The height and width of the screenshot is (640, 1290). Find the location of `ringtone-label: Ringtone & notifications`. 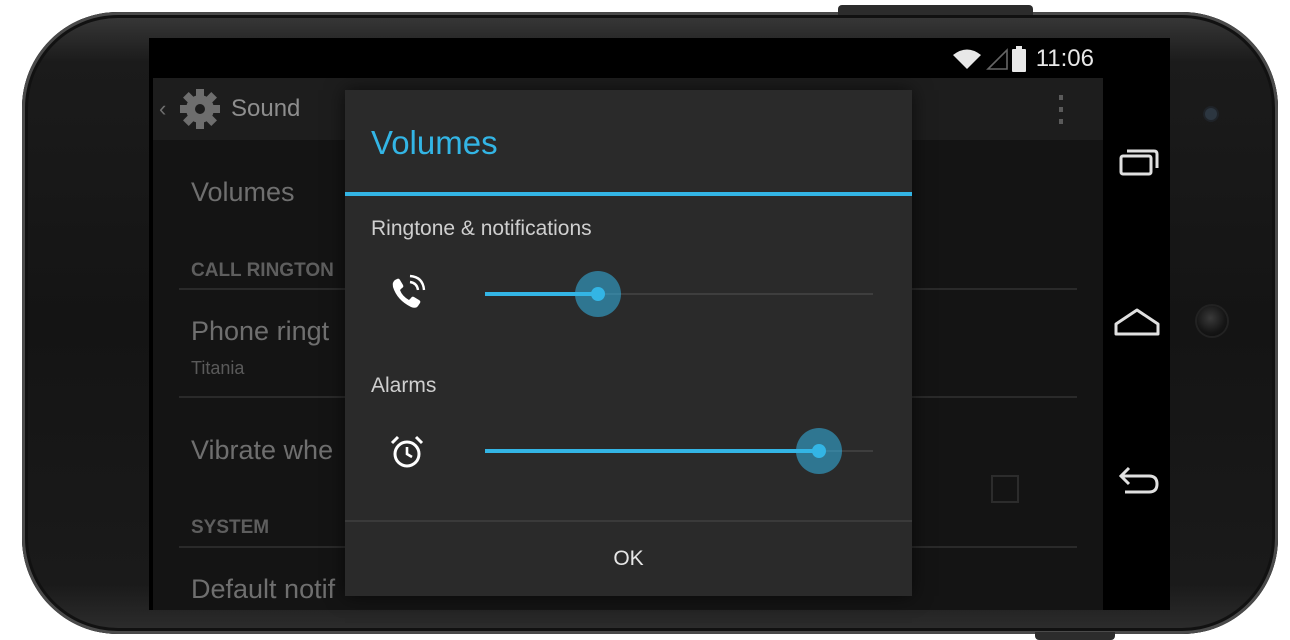

ringtone-label: Ringtone & notifications is located at coordinates (481, 228).